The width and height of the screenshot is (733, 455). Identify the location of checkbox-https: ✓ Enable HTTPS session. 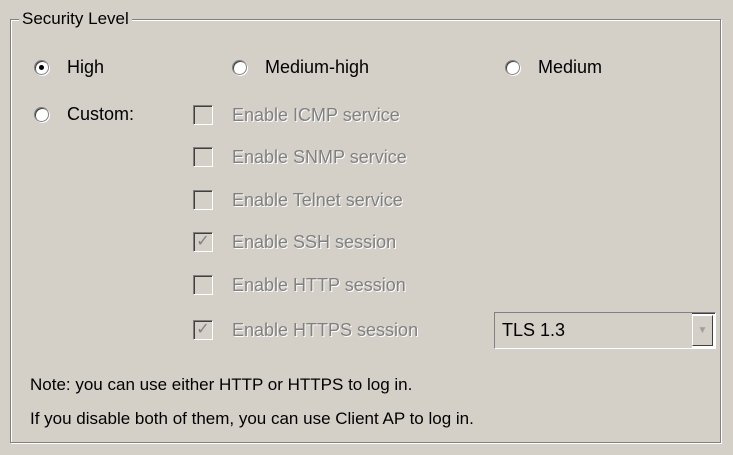
(305, 330).